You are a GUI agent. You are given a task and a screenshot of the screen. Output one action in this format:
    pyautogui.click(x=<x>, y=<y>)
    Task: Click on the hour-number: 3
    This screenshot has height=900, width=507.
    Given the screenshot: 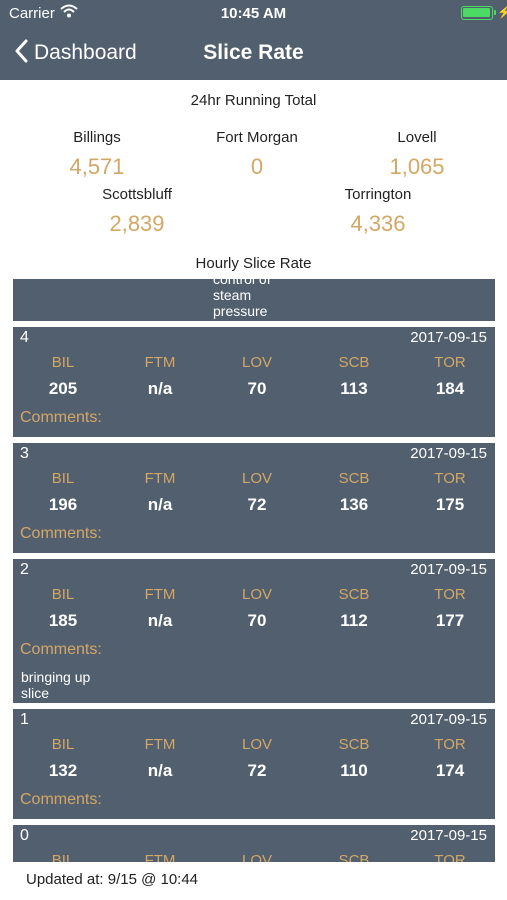 What is the action you would take?
    pyautogui.click(x=24, y=453)
    